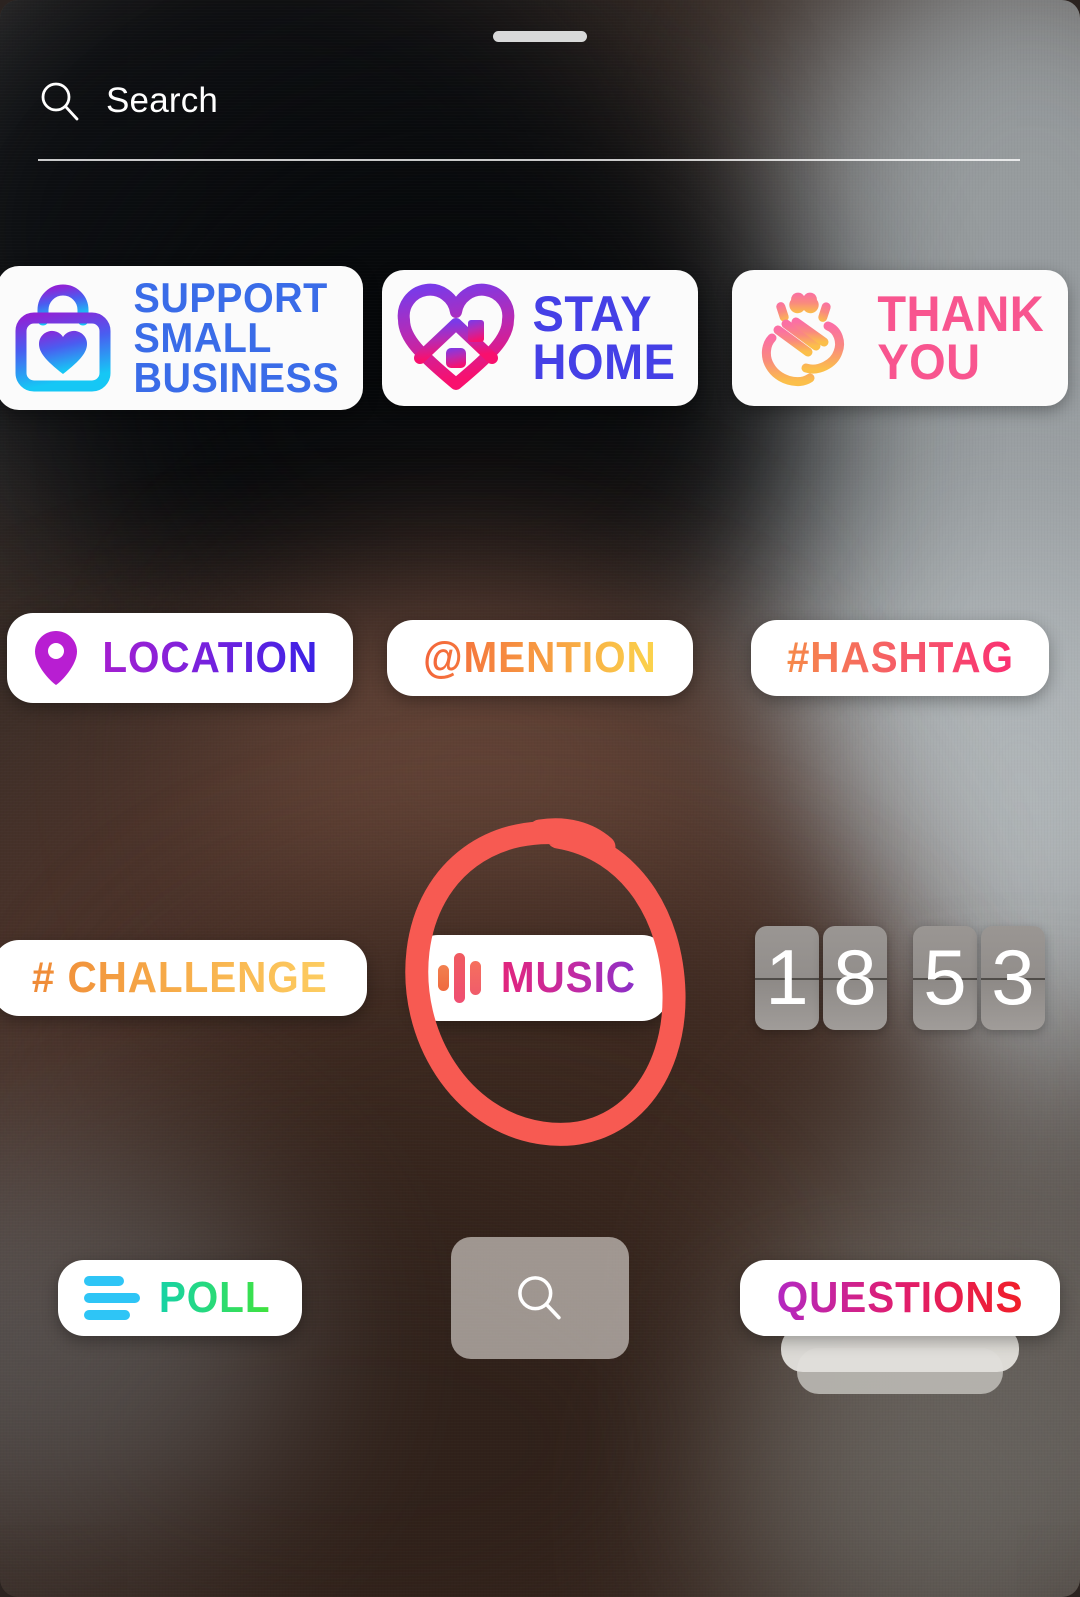  What do you see at coordinates (929, 362) in the screenshot?
I see `label-line: YOU` at bounding box center [929, 362].